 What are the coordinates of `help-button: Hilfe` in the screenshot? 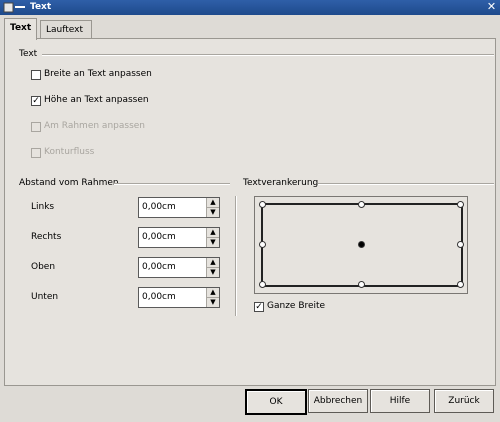 It's located at (400, 401).